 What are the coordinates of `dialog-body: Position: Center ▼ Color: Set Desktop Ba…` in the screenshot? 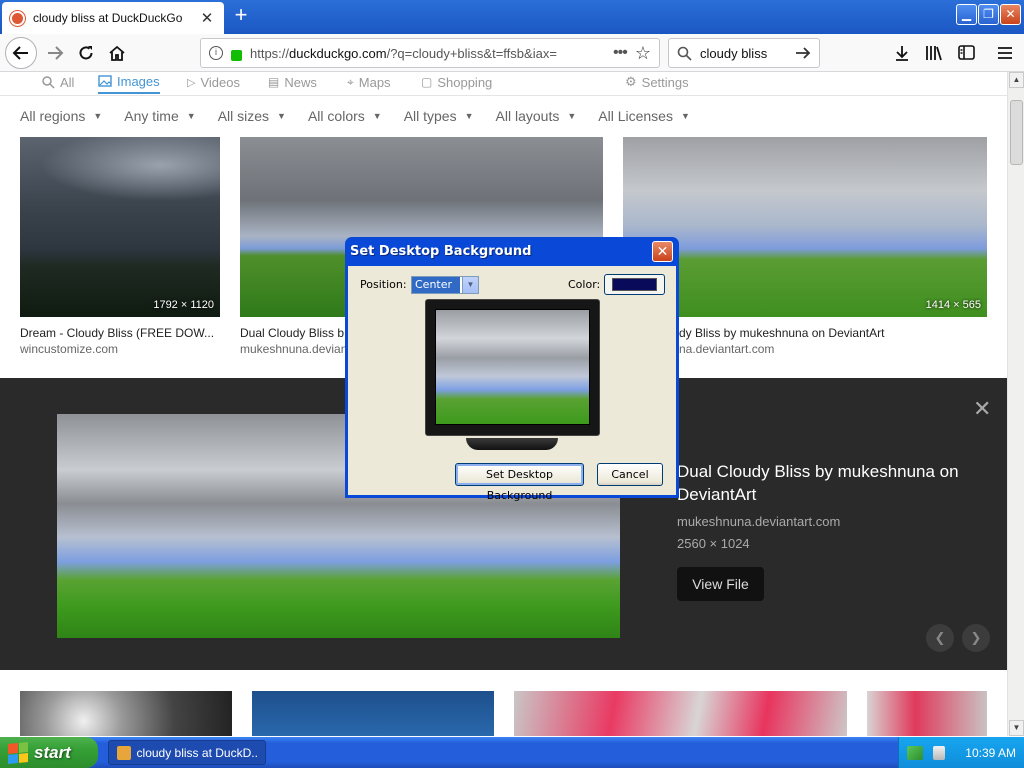 It's located at (512, 384).